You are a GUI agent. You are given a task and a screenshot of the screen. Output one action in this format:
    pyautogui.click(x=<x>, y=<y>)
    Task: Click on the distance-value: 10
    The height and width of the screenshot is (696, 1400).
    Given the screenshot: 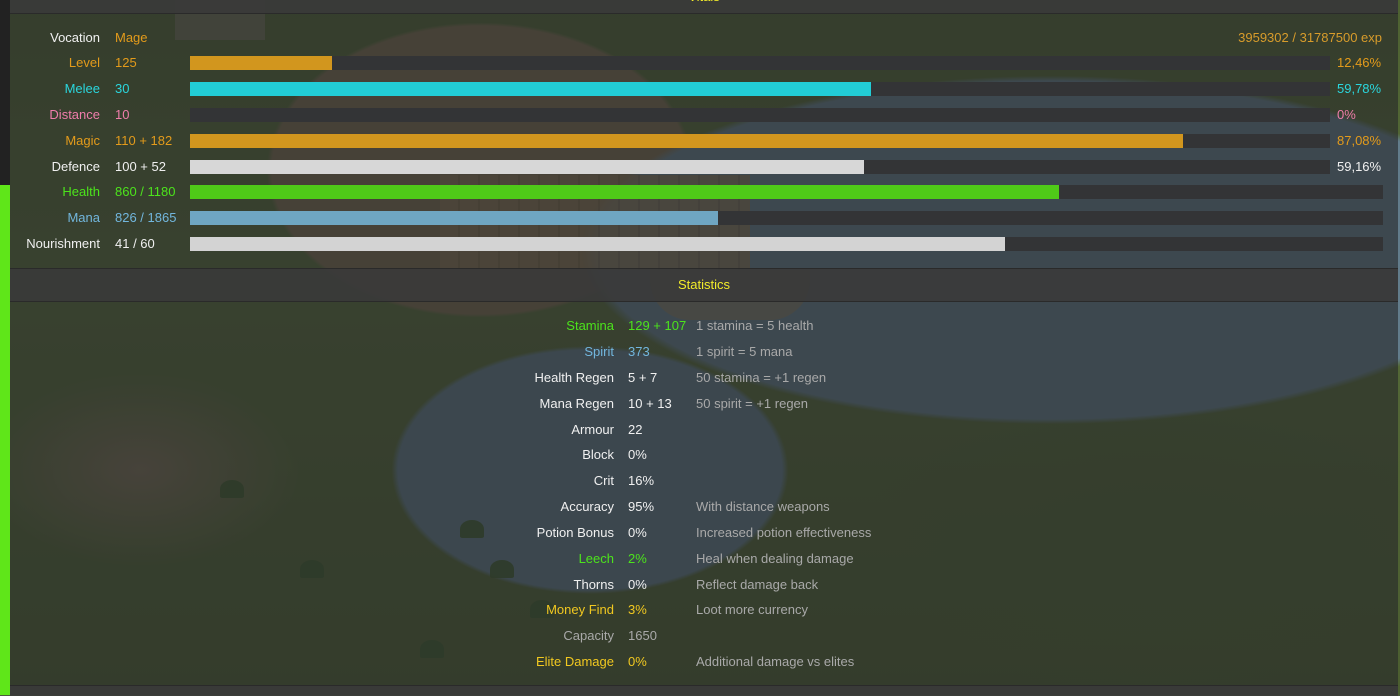 What is the action you would take?
    pyautogui.click(x=122, y=114)
    